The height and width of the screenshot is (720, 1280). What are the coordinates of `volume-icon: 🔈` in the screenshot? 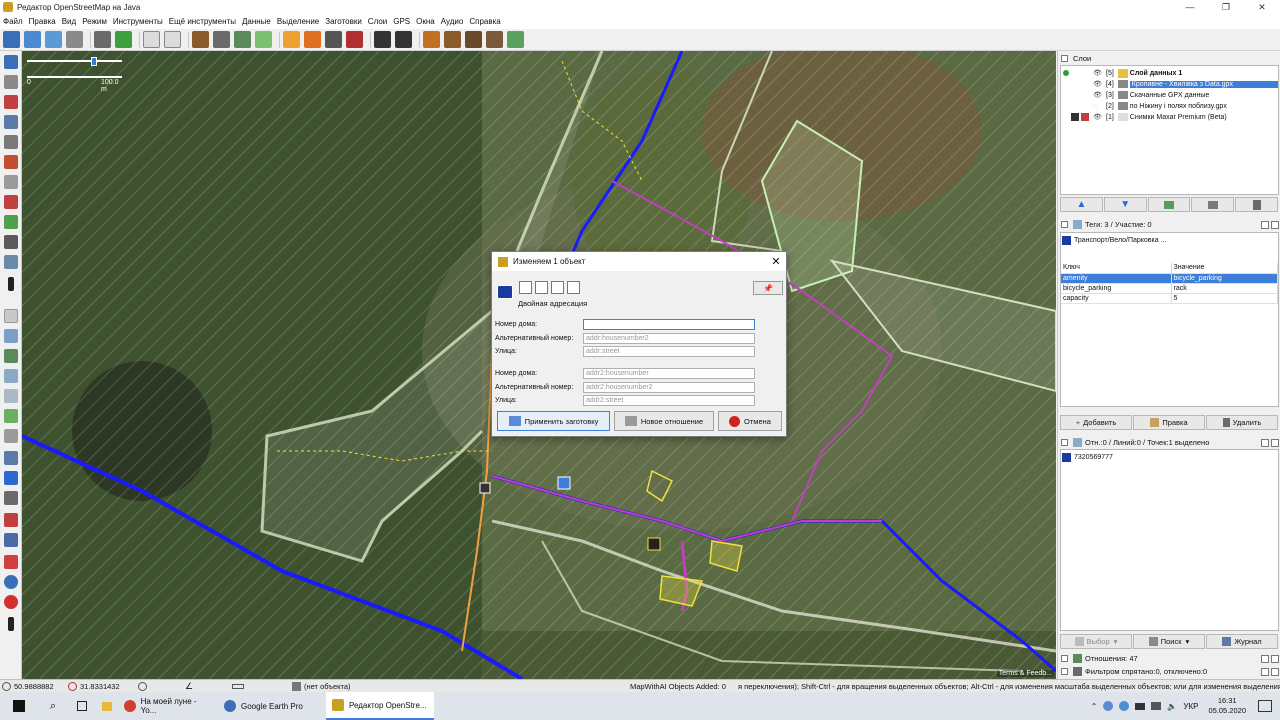 It's located at (1172, 706).